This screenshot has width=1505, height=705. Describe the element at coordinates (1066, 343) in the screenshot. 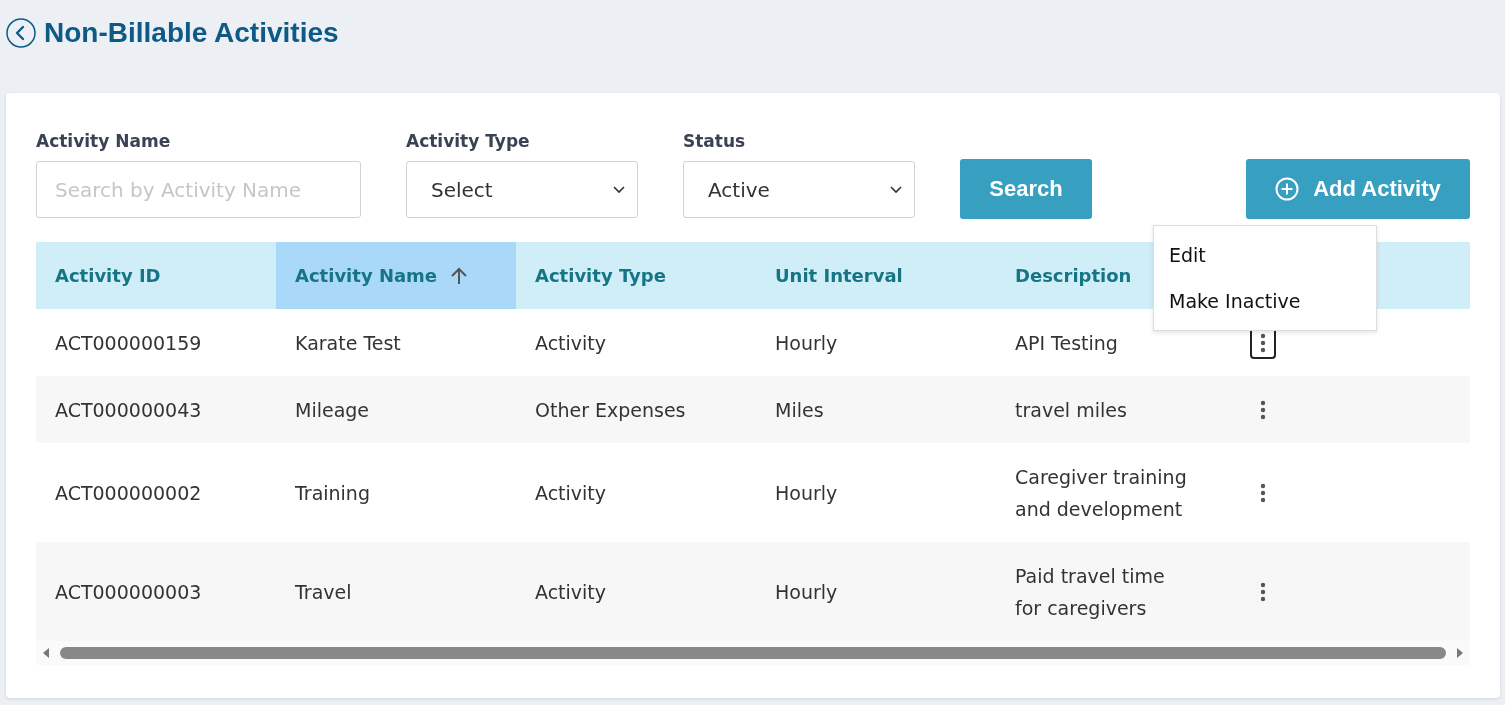

I see `table-cell-text: API Testing` at that location.